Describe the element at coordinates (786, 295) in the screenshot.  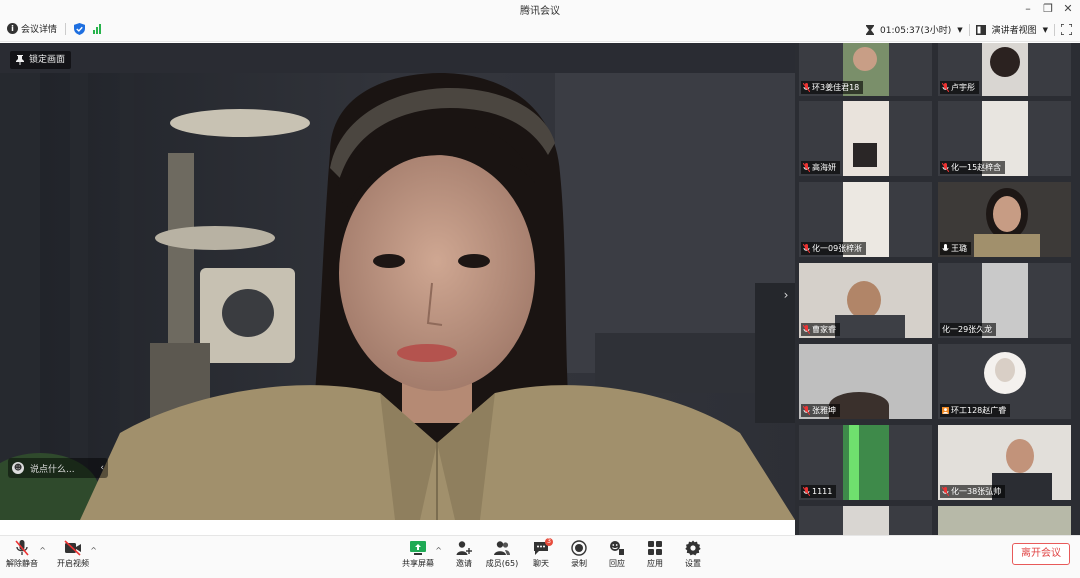
I see `collapse-sidebar-icon: ›` at that location.